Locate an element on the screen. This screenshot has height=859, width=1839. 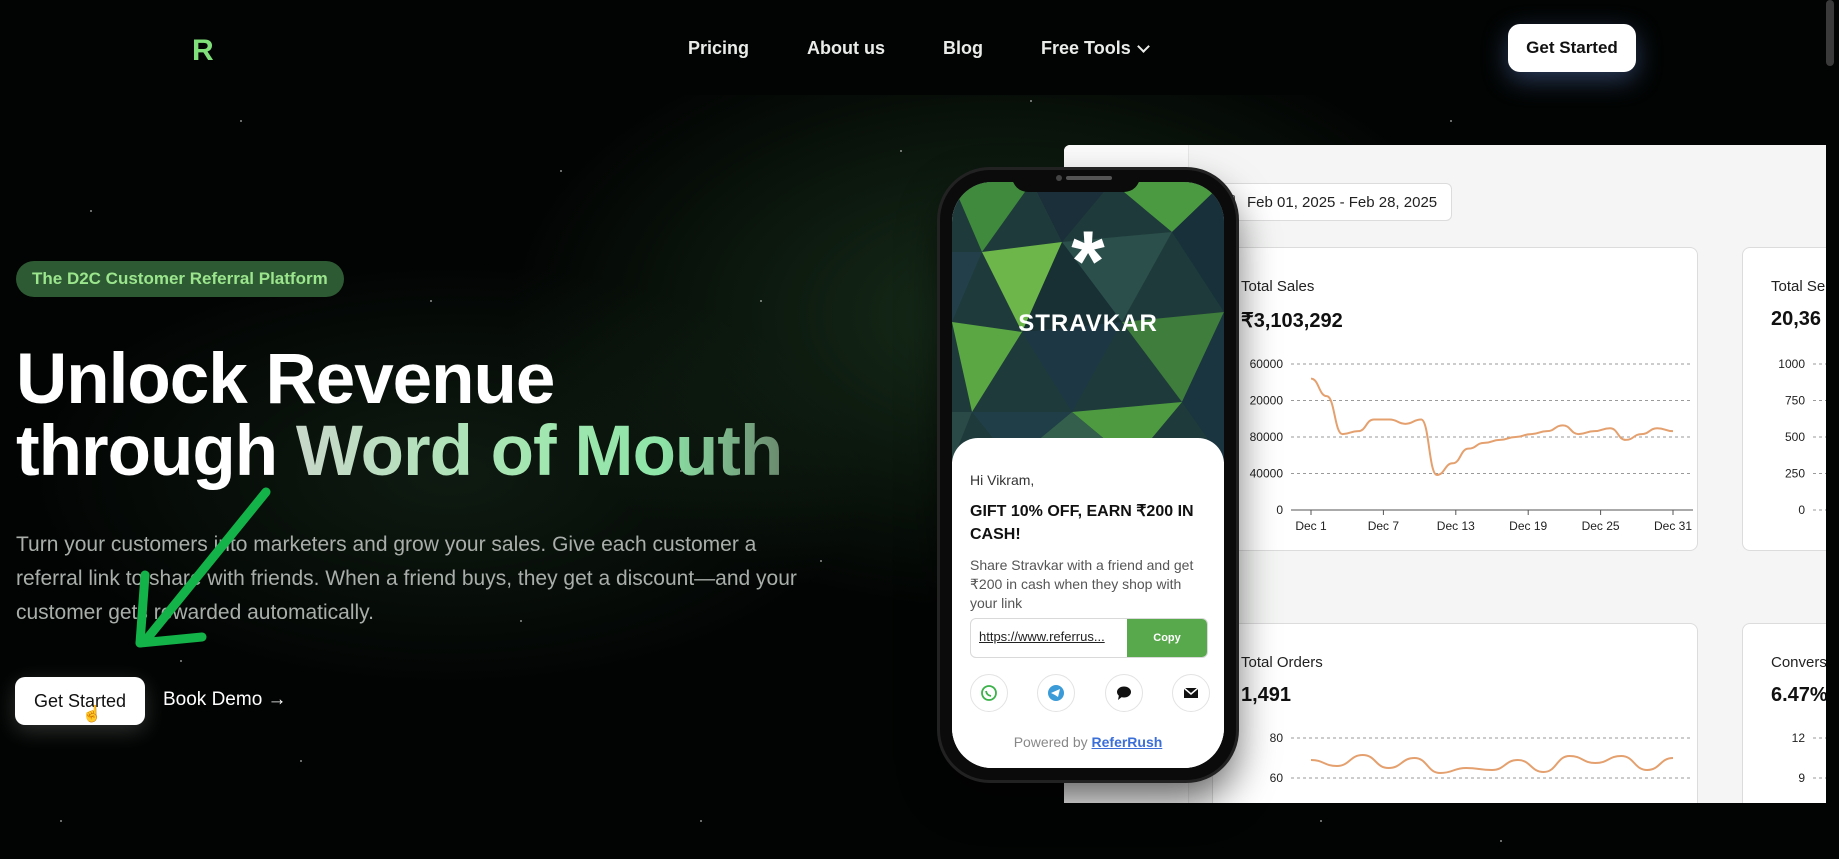
headline-highlight: Word of Mouth is located at coordinates (539, 451).